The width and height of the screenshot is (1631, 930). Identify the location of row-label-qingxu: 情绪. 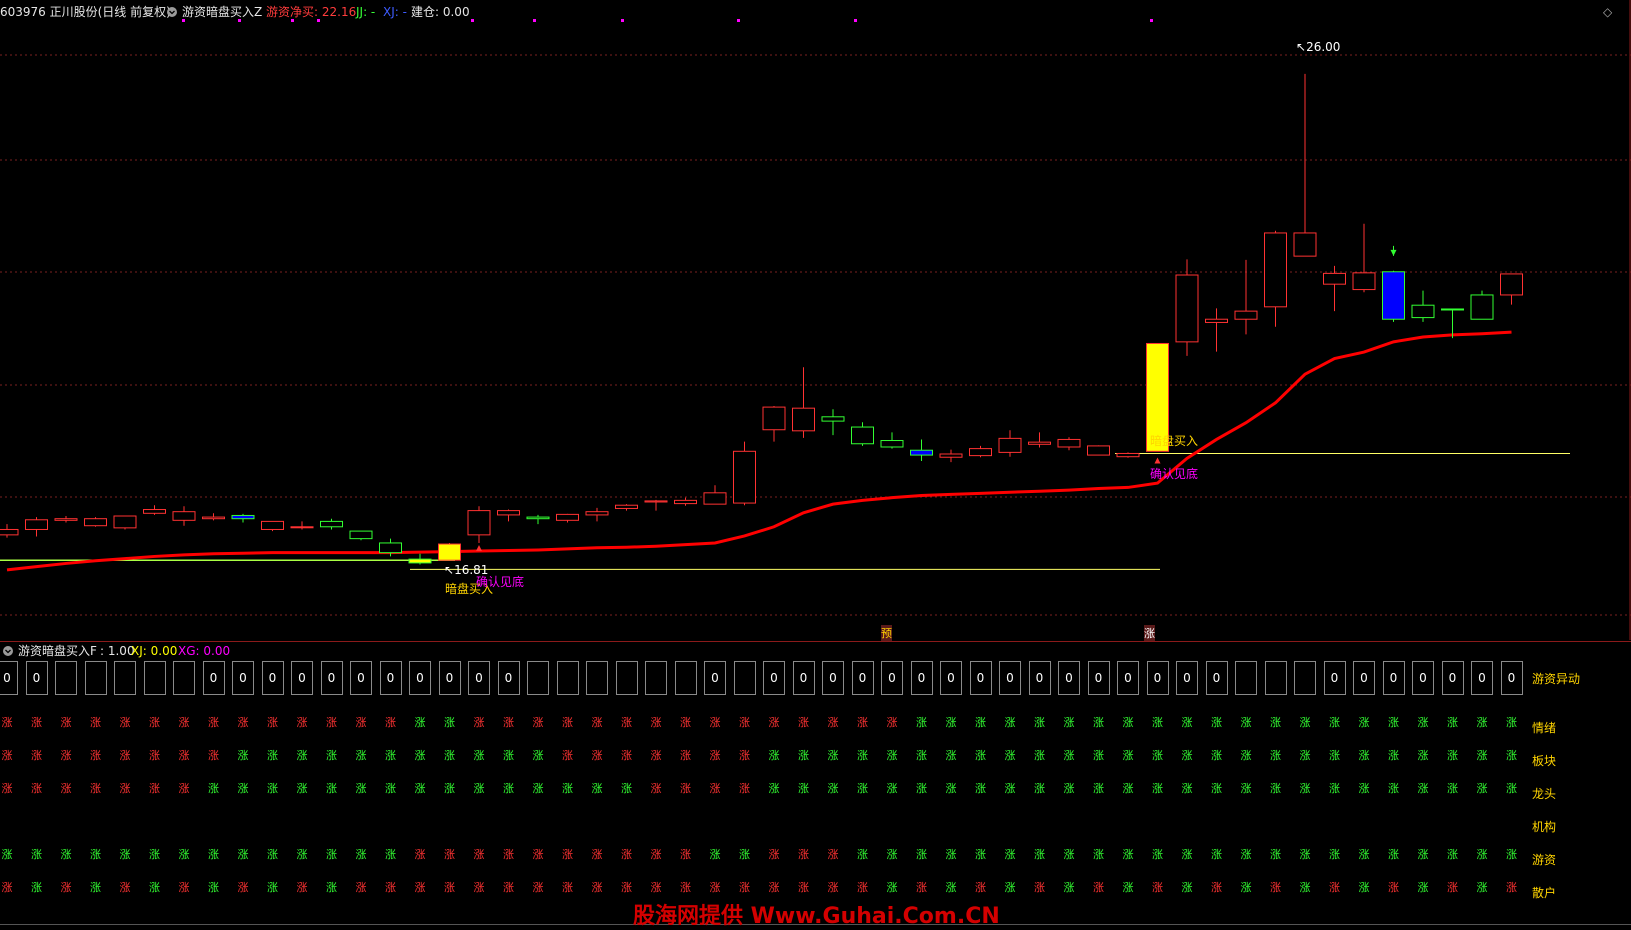
(1544, 728).